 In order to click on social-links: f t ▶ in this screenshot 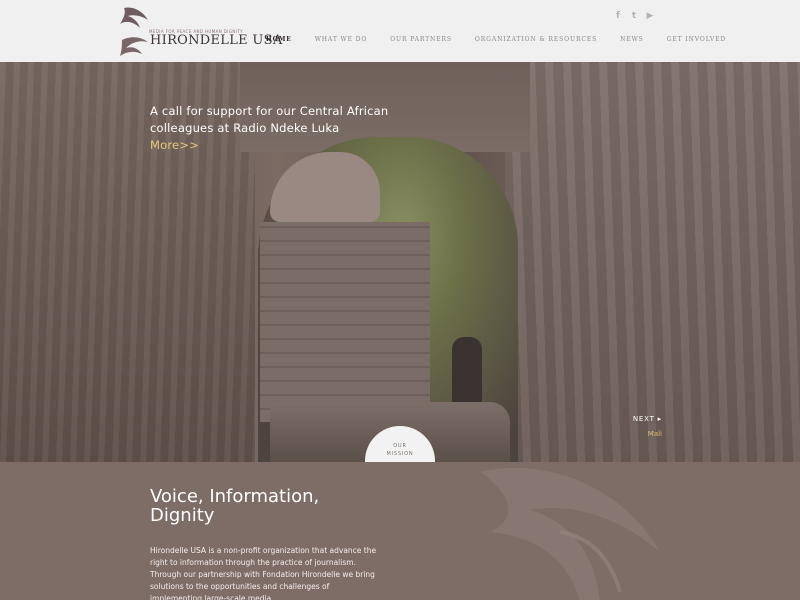, I will do `click(634, 16)`.